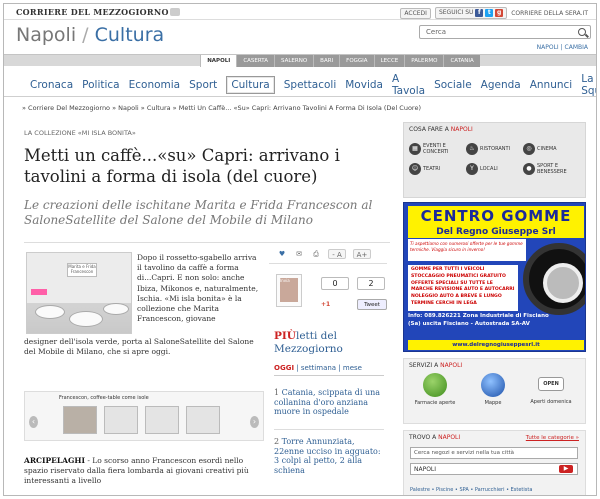 The image size is (600, 499). I want to click on article-kicker: LA COLLEZIONE «MI ISLA BONITA», so click(80, 133).